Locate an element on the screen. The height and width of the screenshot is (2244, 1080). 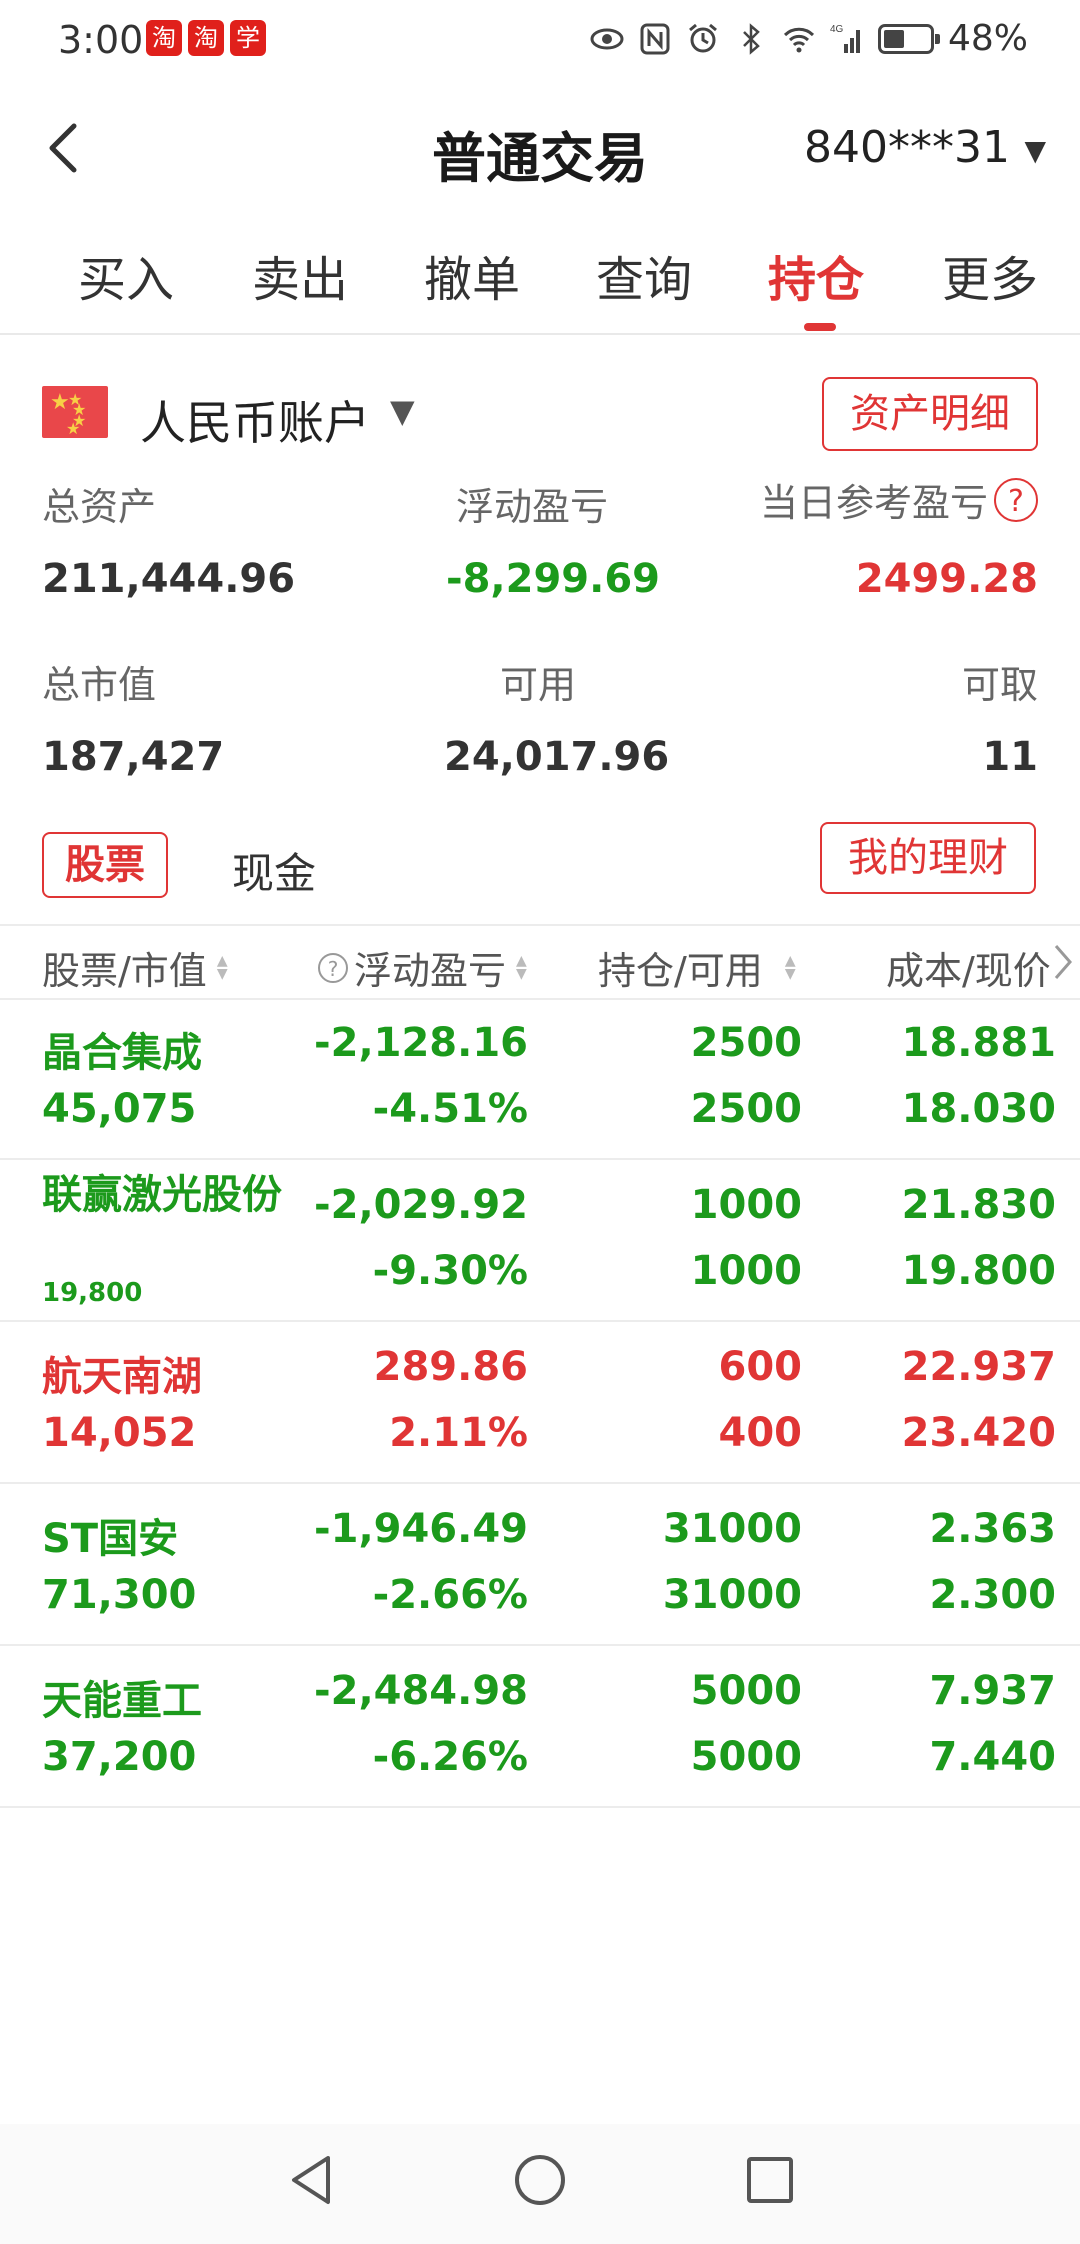
col-float-pl: ? 浮动盈亏 ▲ ▼ is located at coordinates (422, 967).